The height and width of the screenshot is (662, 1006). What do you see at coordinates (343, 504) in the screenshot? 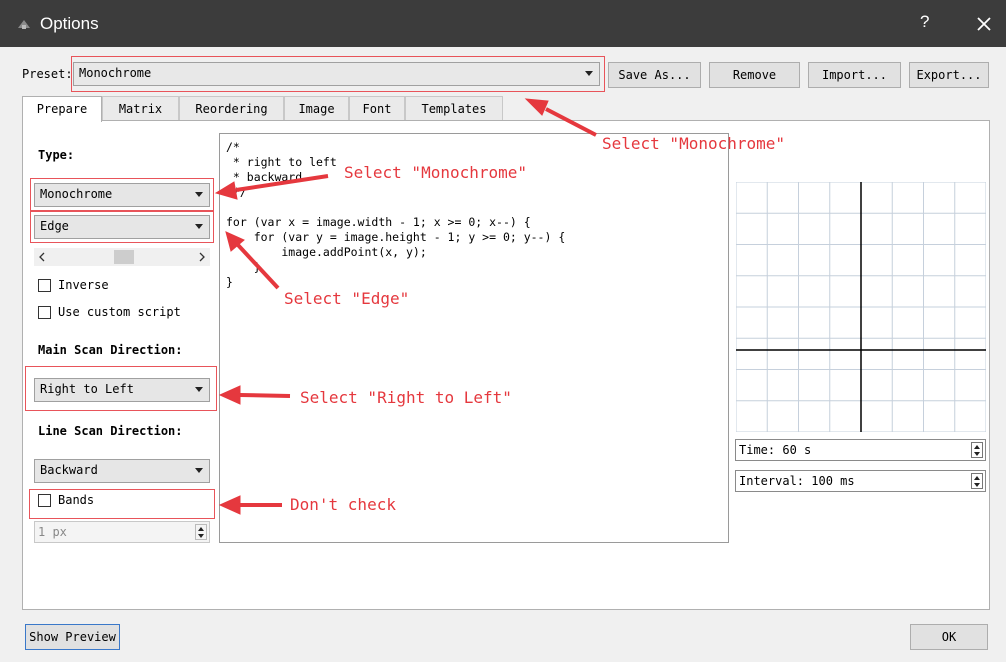
I see `annotation-bands: Don't check` at bounding box center [343, 504].